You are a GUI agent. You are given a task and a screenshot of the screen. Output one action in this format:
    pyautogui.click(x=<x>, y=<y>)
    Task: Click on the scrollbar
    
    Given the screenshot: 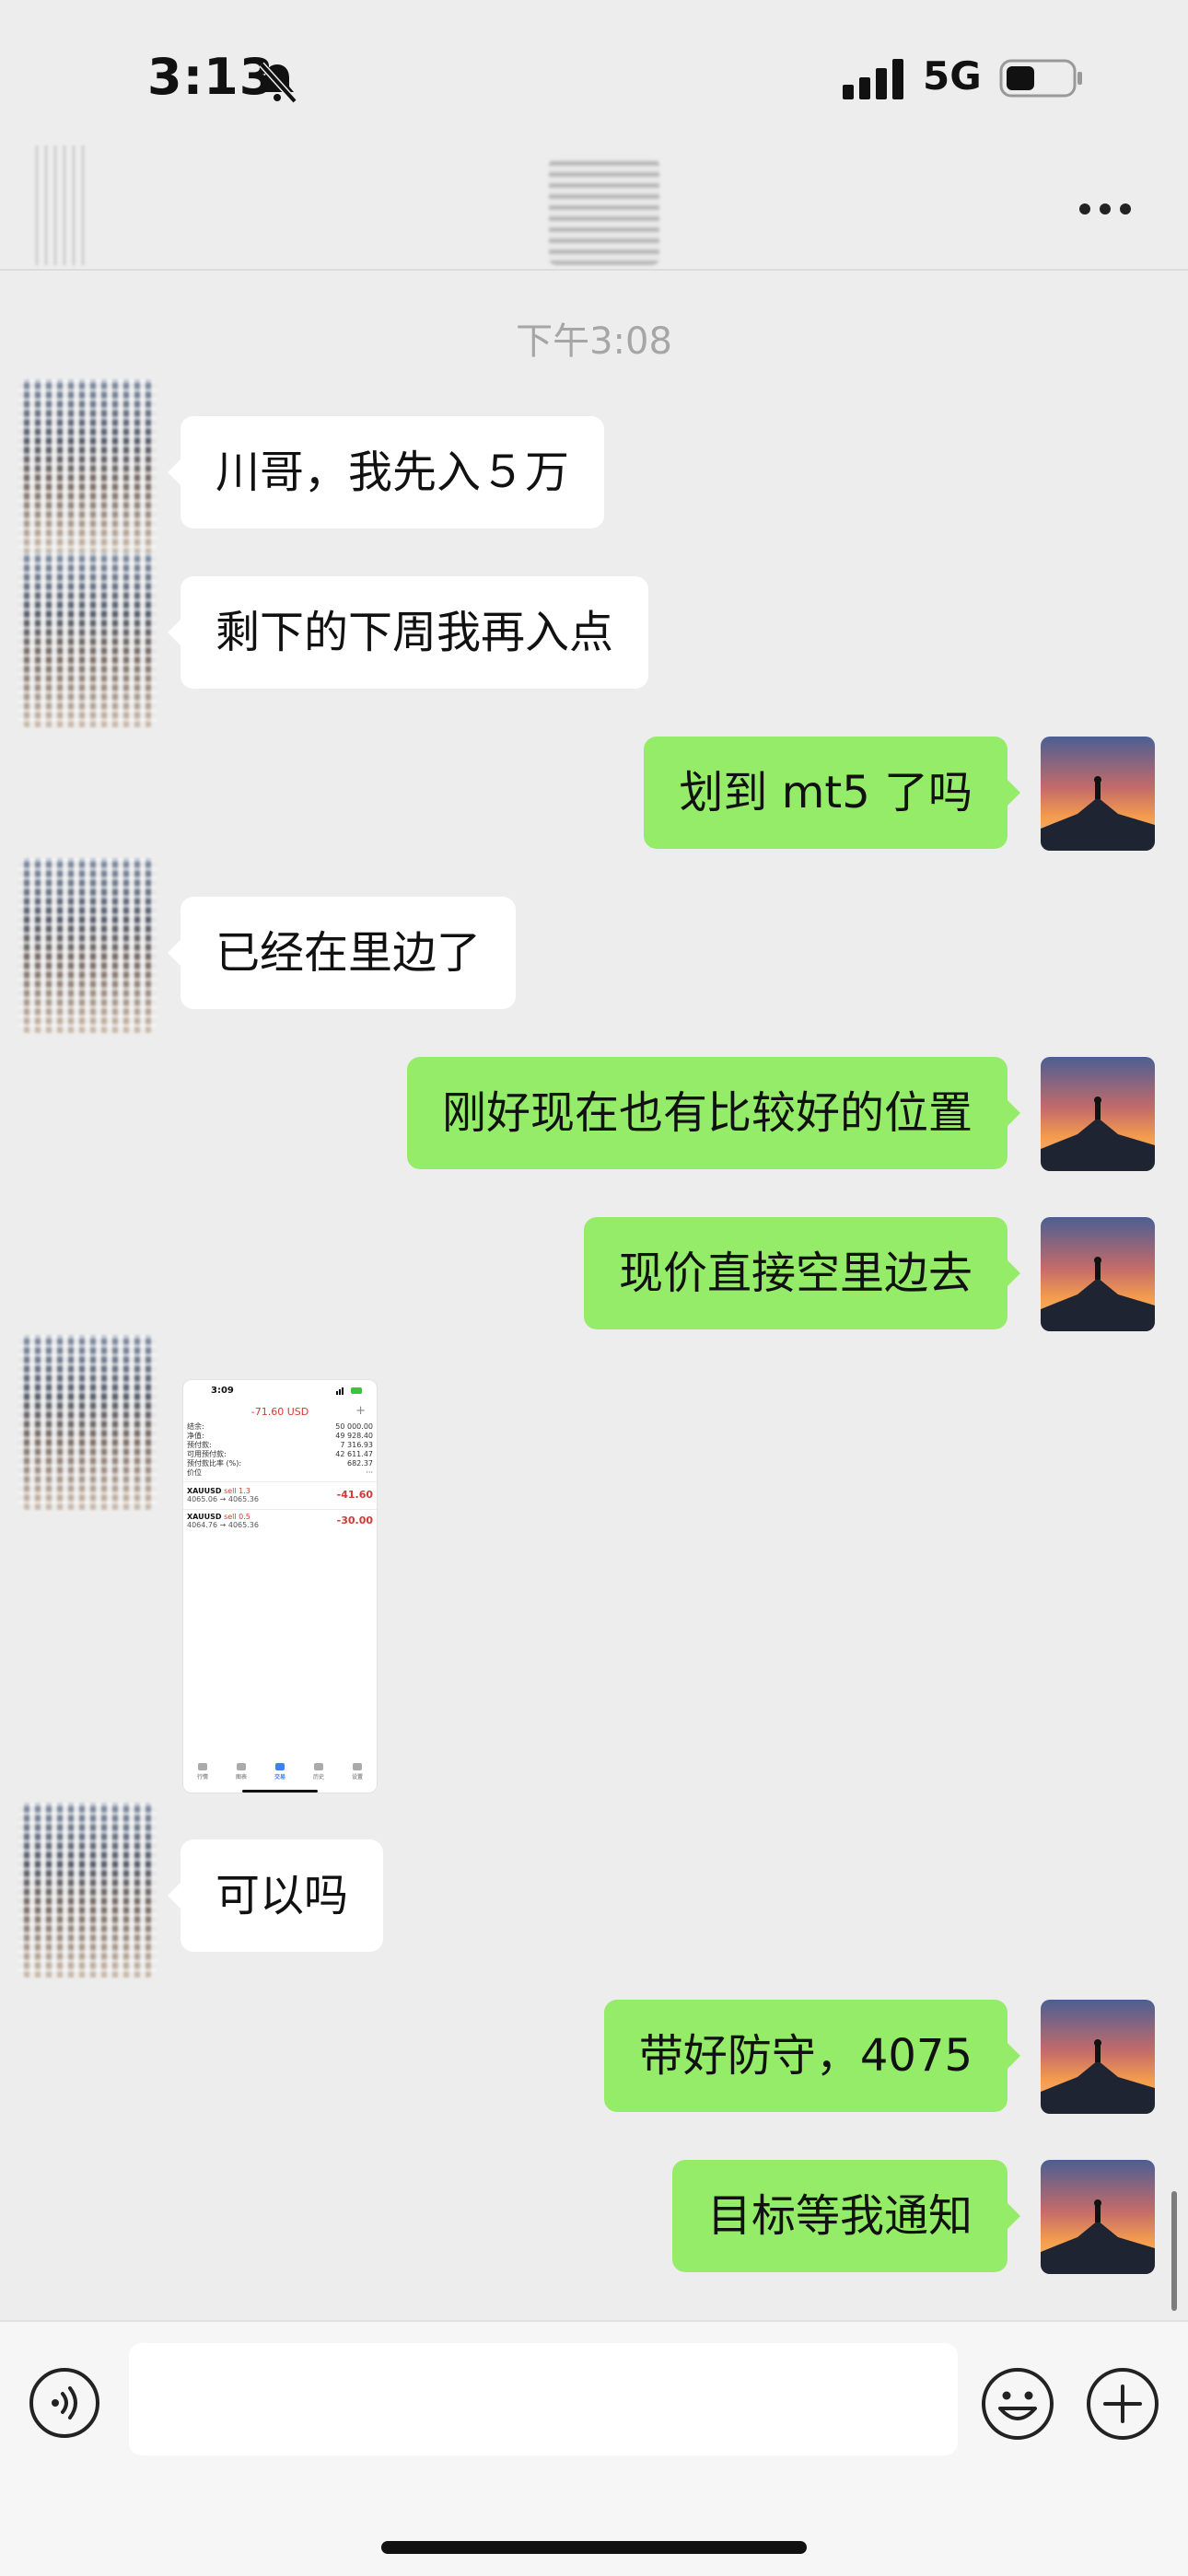 What is the action you would take?
    pyautogui.click(x=1174, y=2251)
    